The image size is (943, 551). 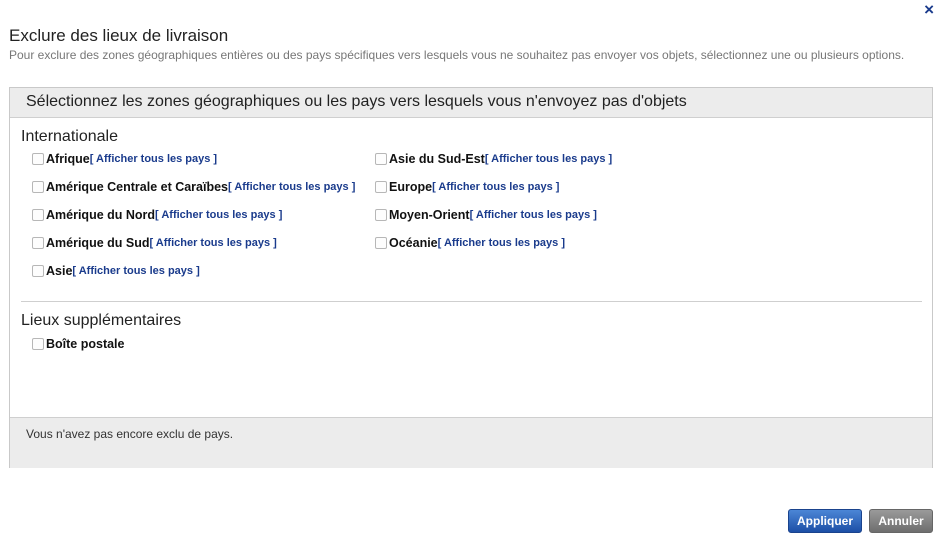 What do you see at coordinates (501, 243) in the screenshot?
I see `show-all-countries-link-oceanie: [ Afficher tous les pays ]` at bounding box center [501, 243].